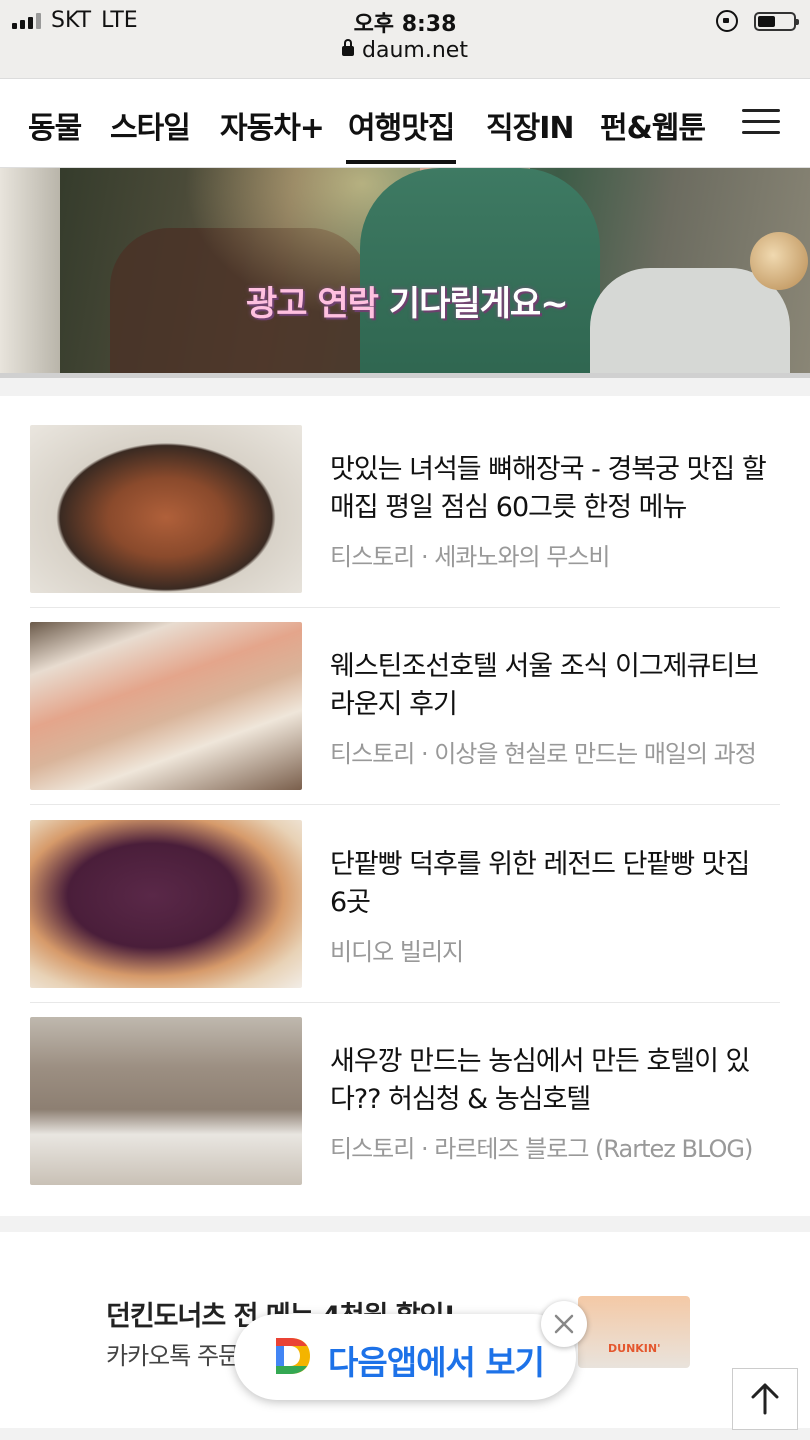 The width and height of the screenshot is (810, 1440). What do you see at coordinates (173, 1356) in the screenshot?
I see `ad-subtitle: 카카오톡 주문` at bounding box center [173, 1356].